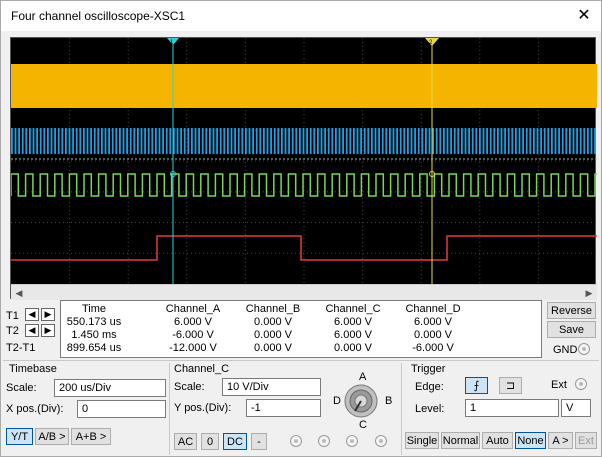 The image size is (602, 457). What do you see at coordinates (304, 185) in the screenshot?
I see `channel-c-trace` at bounding box center [304, 185].